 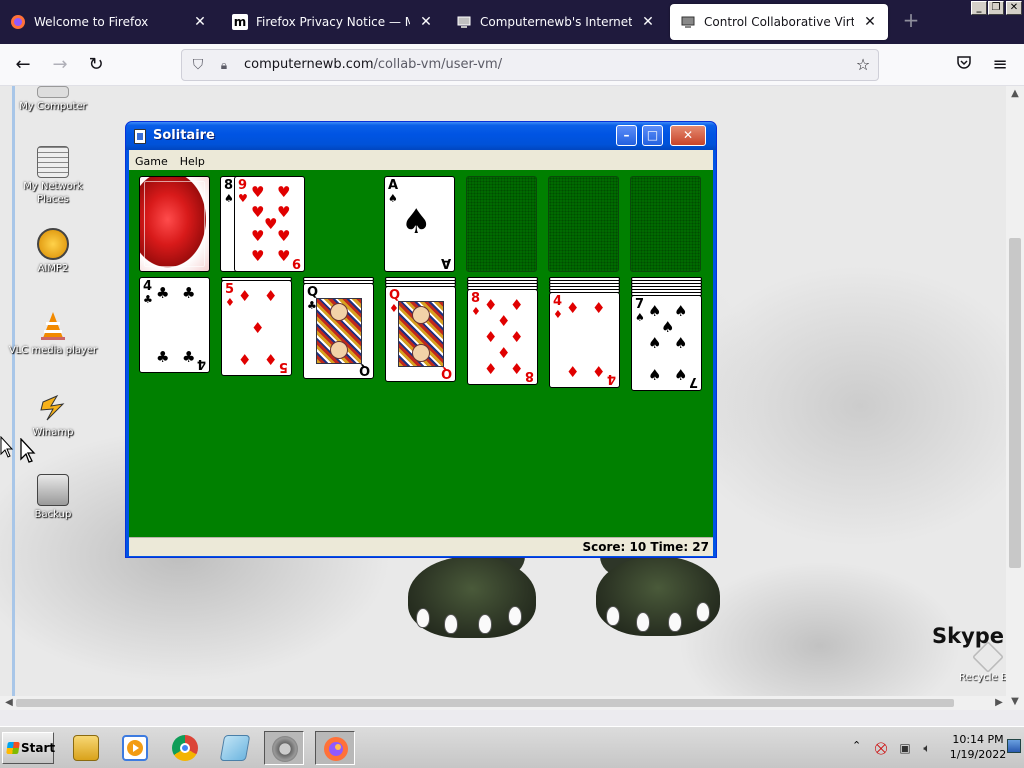 I want to click on tableau-6-top-card: 4 ♦ ♦ ♦ ♦ ♦ 4, so click(x=584, y=340).